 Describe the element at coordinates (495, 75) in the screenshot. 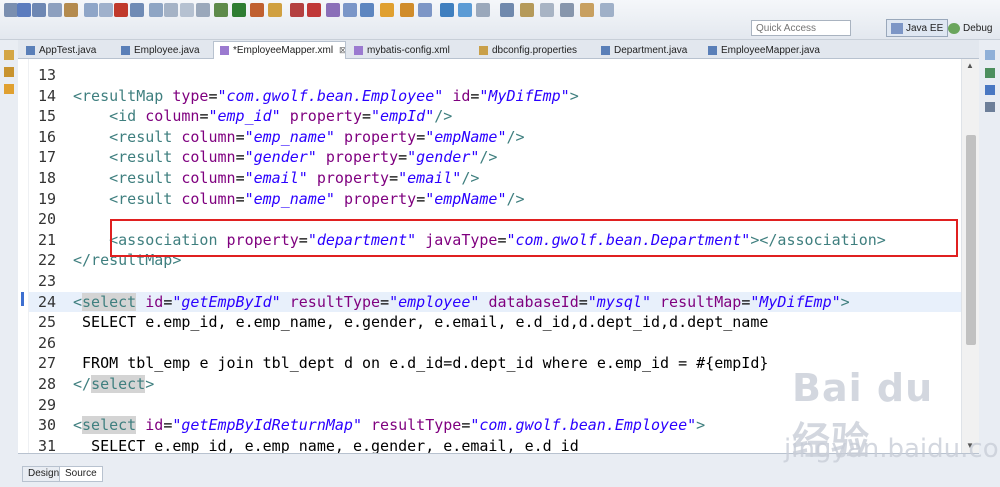

I see `code-line: 13` at that location.